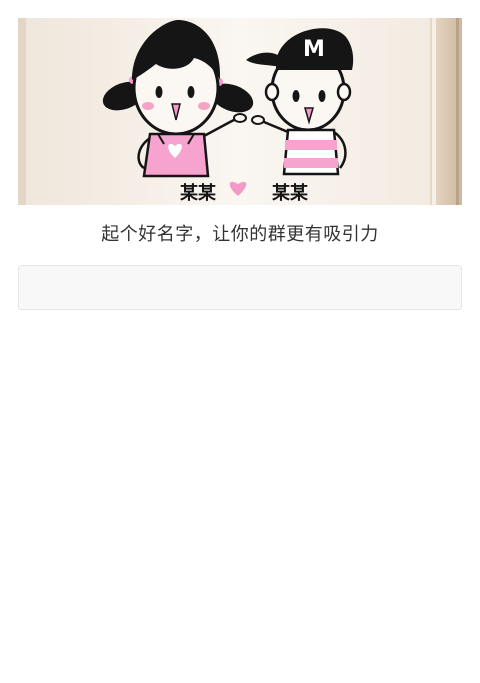 This screenshot has width=480, height=683. Describe the element at coordinates (314, 49) in the screenshot. I see `cap-letter: M` at that location.